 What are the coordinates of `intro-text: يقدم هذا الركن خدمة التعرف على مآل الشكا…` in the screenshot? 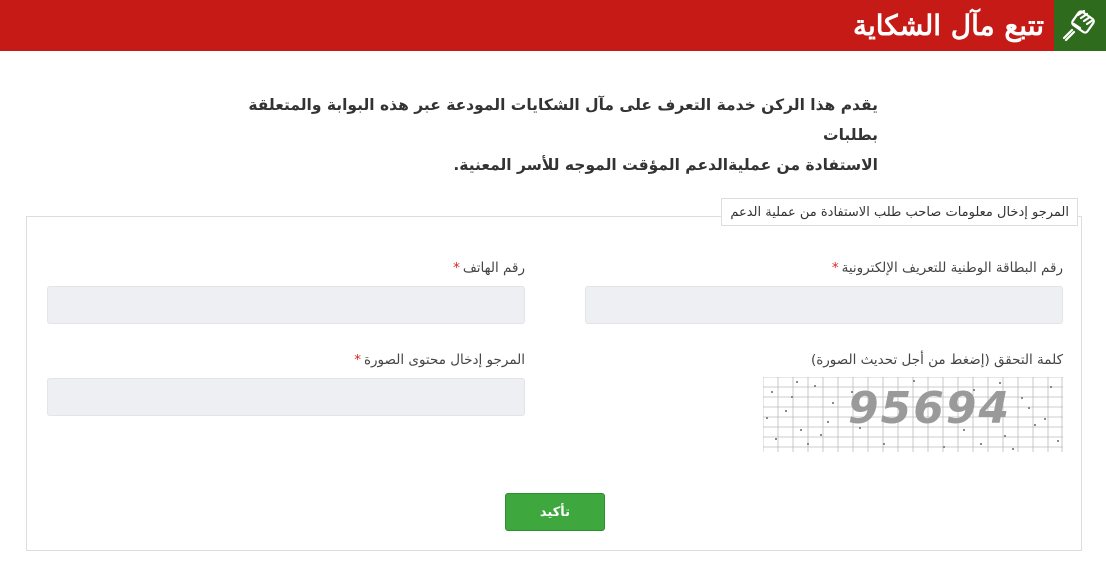 It's located at (548, 135).